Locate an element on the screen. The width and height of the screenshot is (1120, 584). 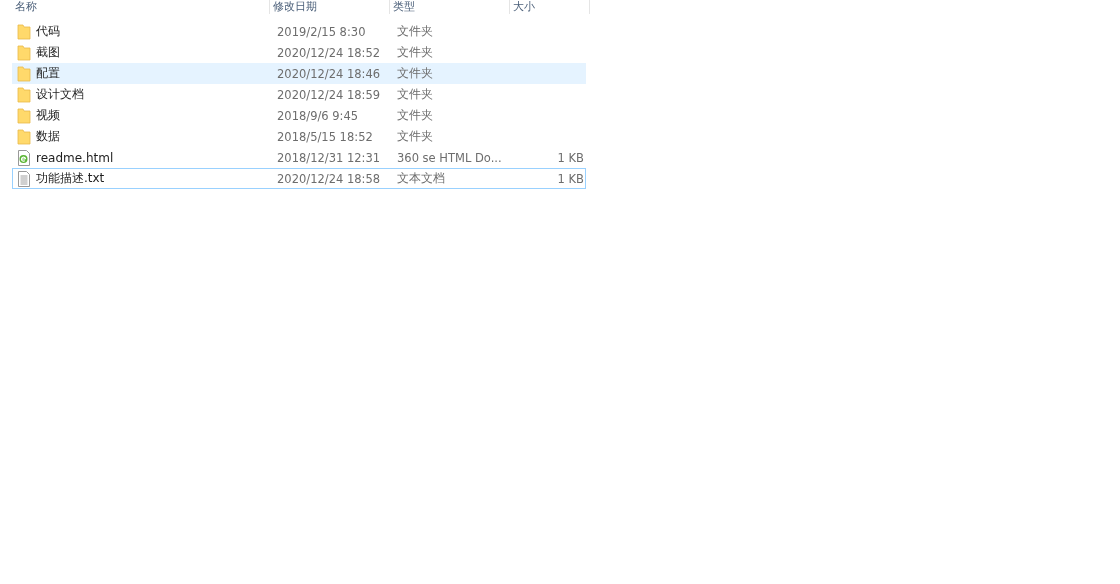
column-header: 修改日期 is located at coordinates (330, 7).